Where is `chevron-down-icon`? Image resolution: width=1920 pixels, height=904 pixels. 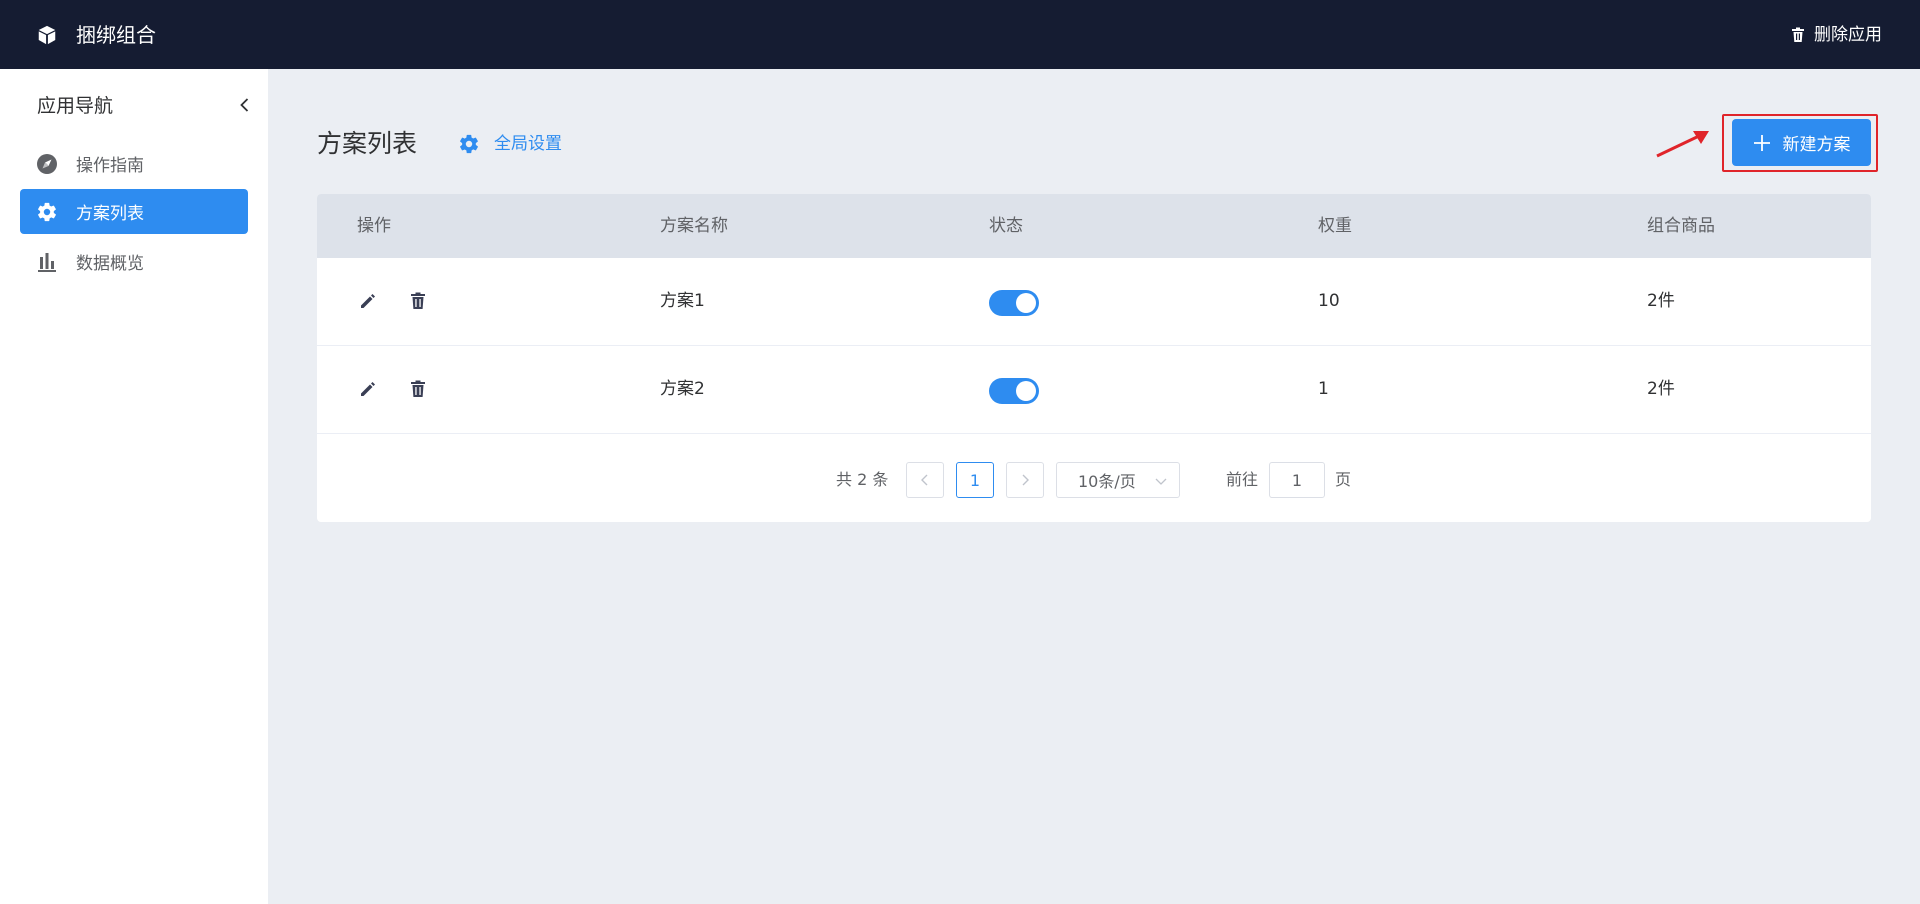 chevron-down-icon is located at coordinates (1161, 481).